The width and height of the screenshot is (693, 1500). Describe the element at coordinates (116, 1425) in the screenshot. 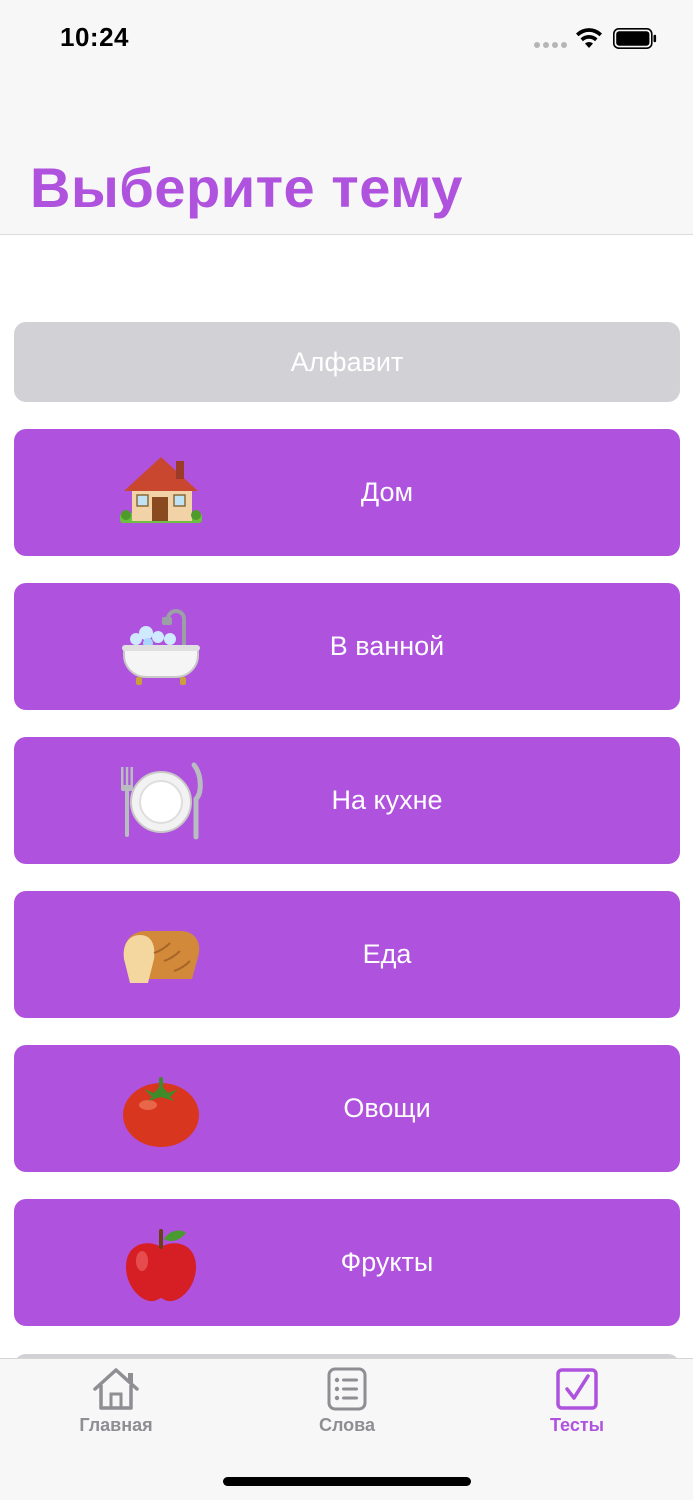

I see `tab-label: Главная` at that location.